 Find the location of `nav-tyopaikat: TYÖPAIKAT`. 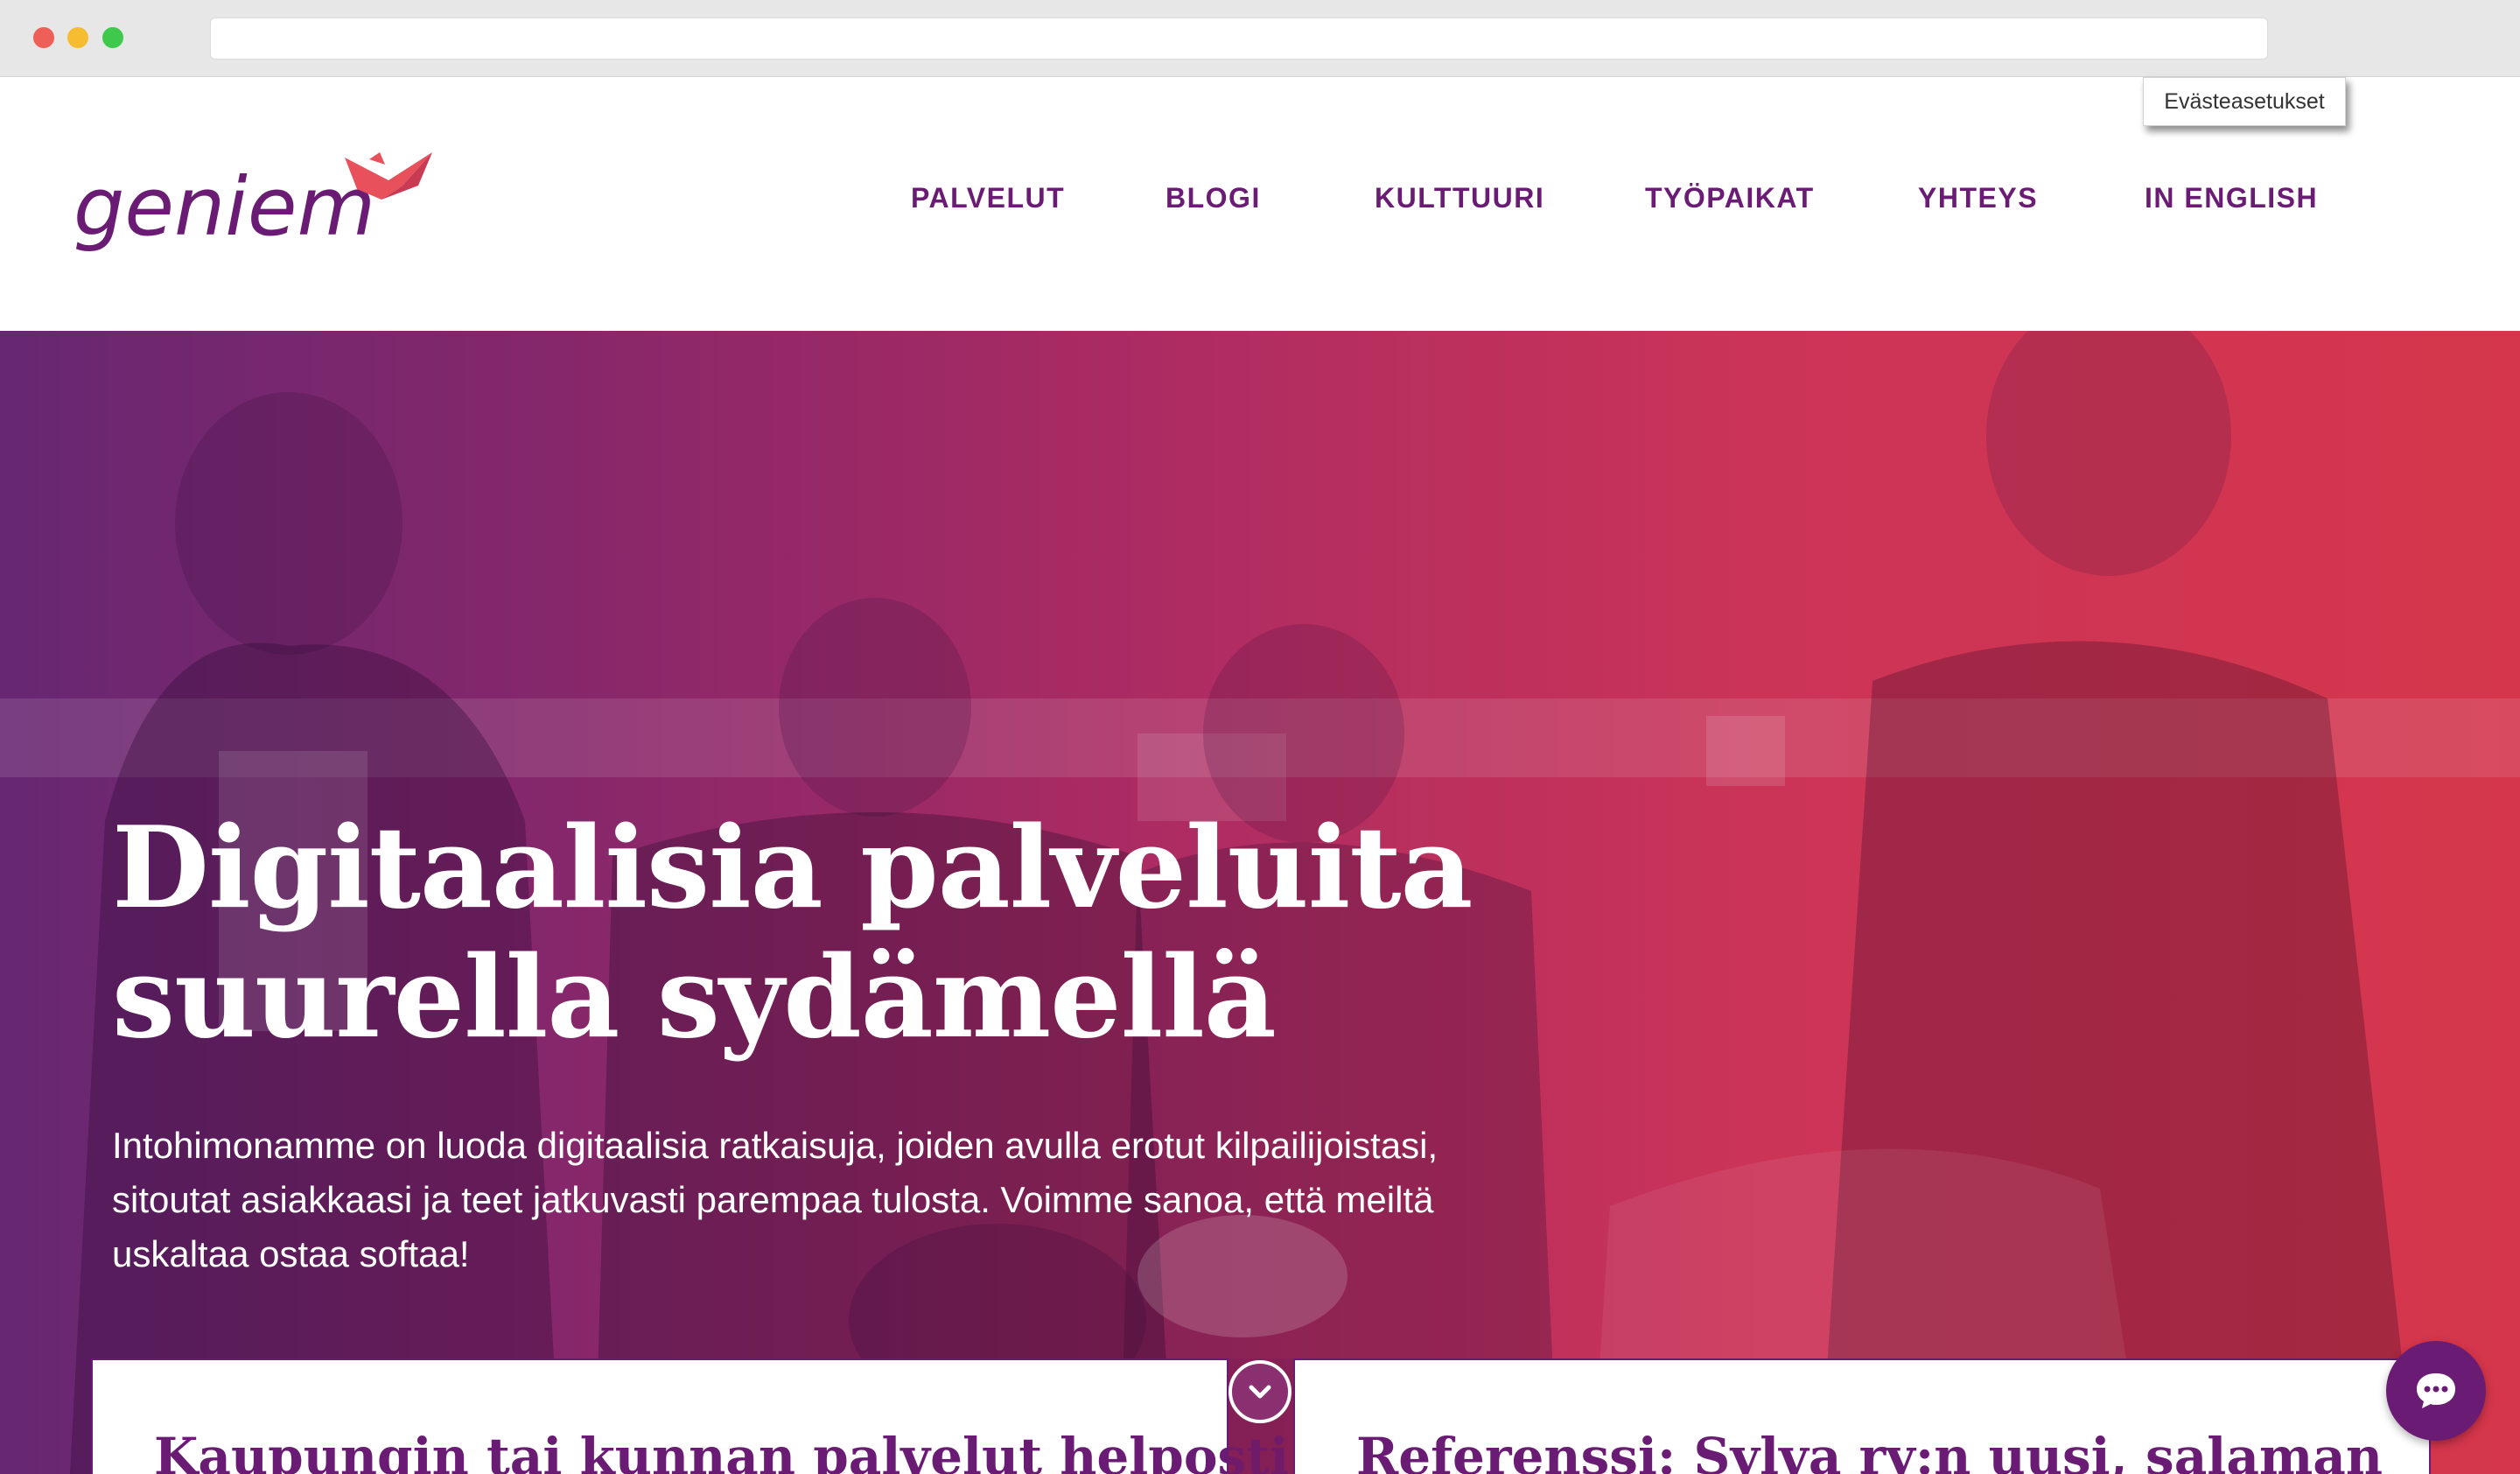

nav-tyopaikat: TYÖPAIKAT is located at coordinates (1730, 198).